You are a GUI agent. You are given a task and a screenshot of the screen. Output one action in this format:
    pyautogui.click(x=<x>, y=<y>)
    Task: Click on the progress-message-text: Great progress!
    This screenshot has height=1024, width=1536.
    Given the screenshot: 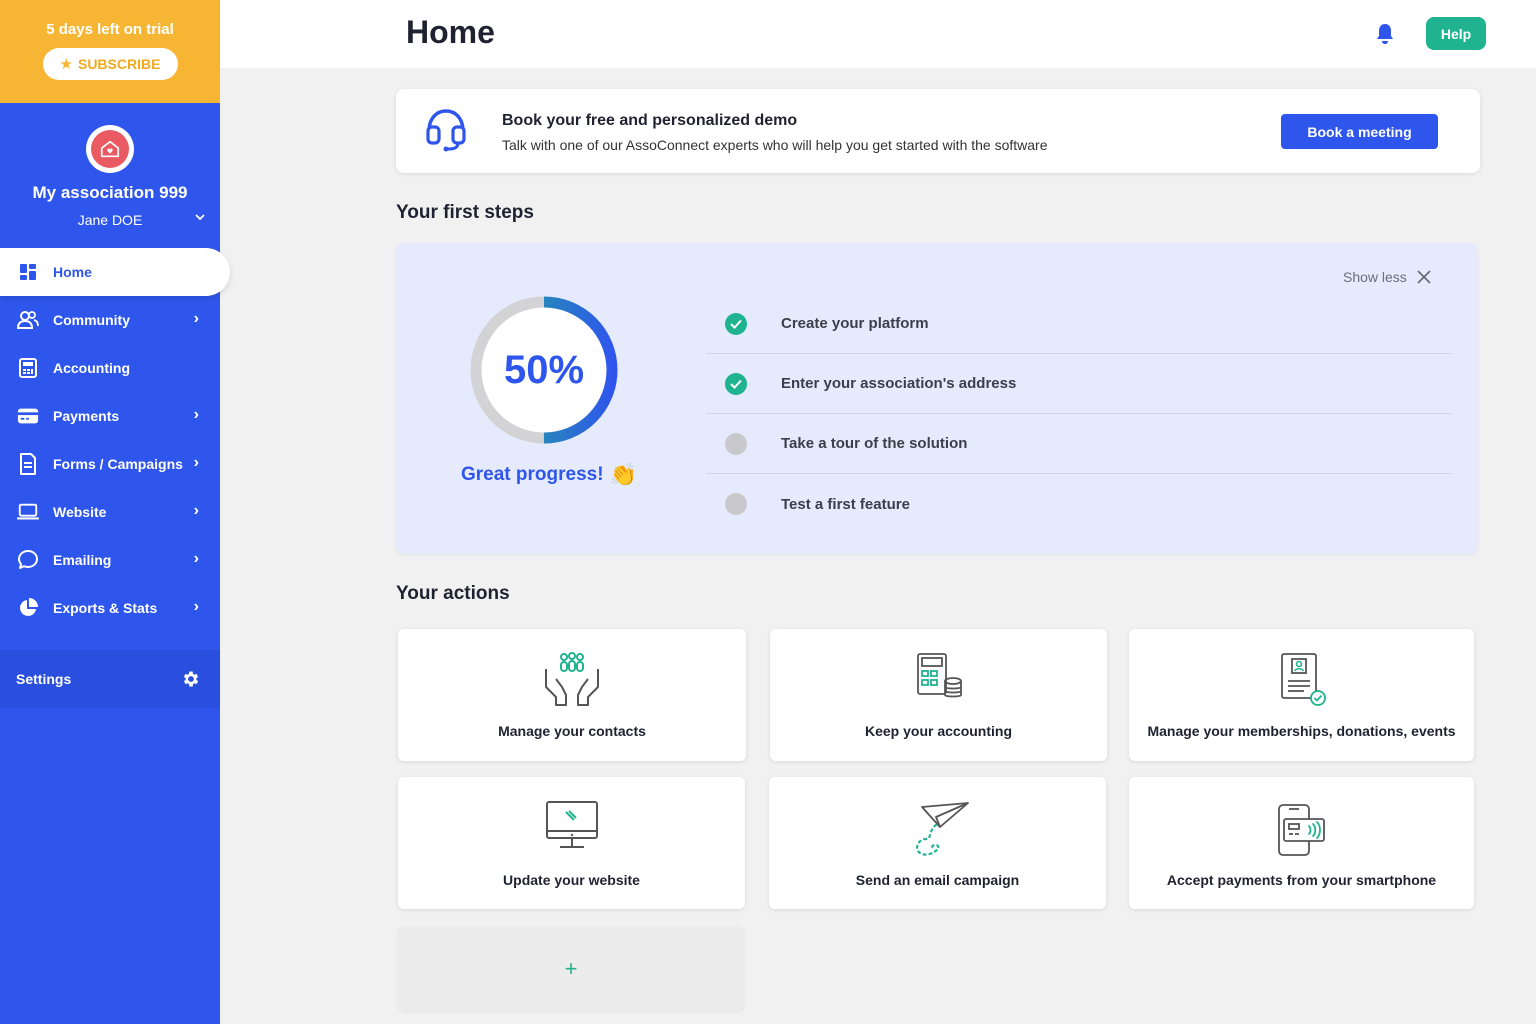 What is the action you would take?
    pyautogui.click(x=532, y=474)
    